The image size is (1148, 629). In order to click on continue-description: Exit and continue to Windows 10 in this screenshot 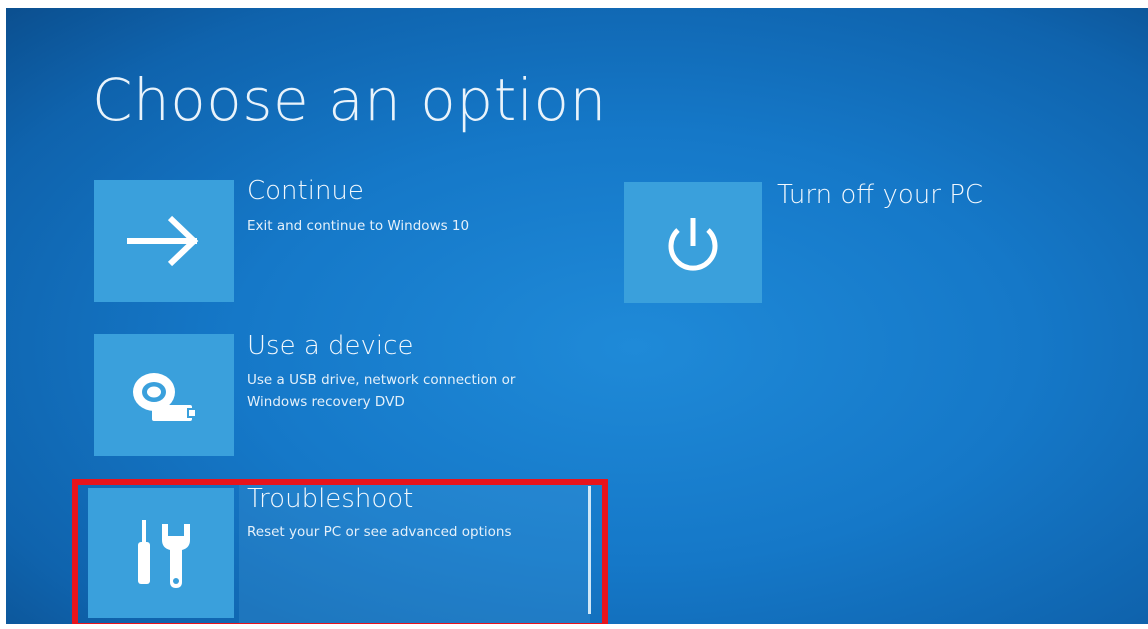, I will do `click(358, 226)`.